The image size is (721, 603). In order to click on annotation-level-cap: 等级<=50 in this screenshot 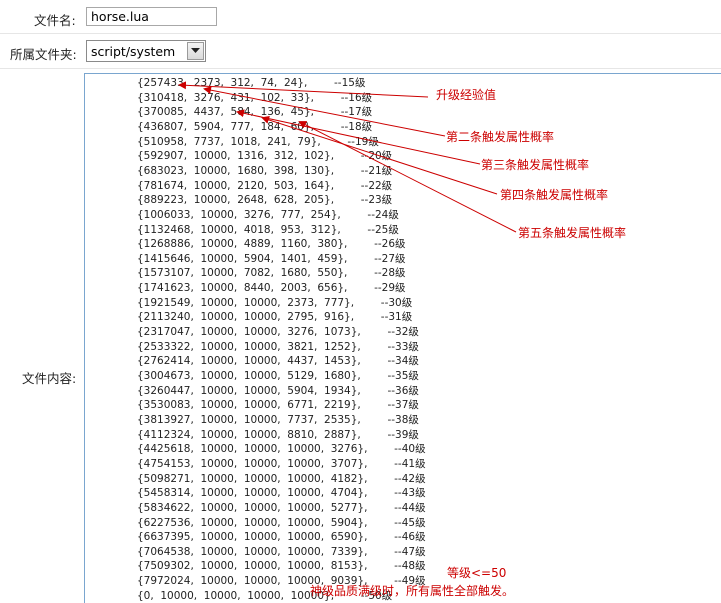, I will do `click(477, 573)`.